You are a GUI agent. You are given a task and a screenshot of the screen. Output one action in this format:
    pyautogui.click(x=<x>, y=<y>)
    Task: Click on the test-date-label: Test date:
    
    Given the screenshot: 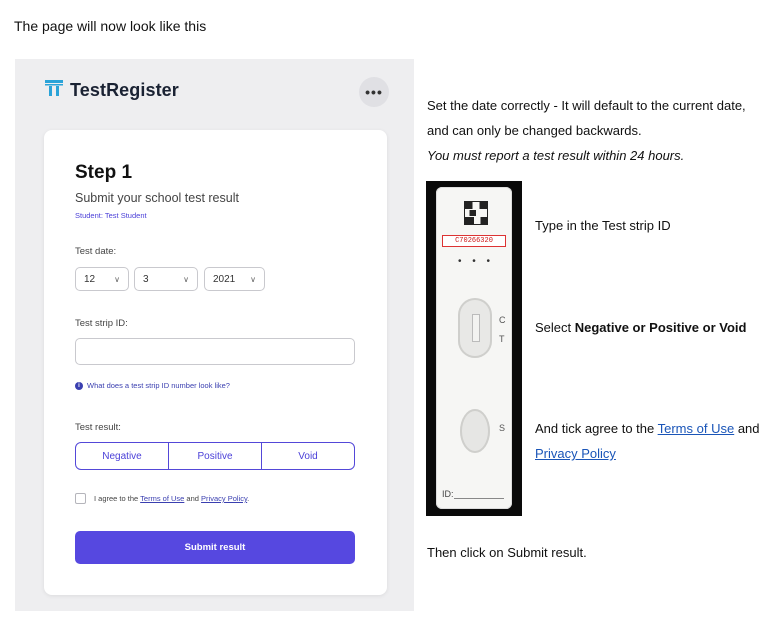 What is the action you would take?
    pyautogui.click(x=96, y=251)
    